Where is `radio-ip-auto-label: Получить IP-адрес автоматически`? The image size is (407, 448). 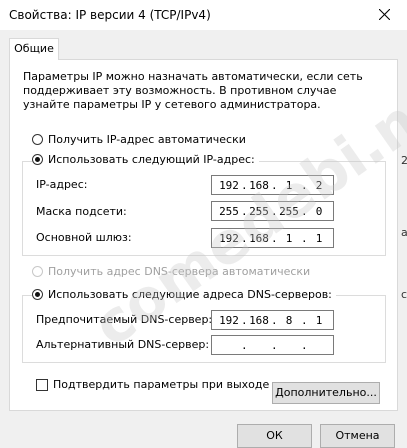 radio-ip-auto-label: Получить IP-адрес автоматически is located at coordinates (147, 139).